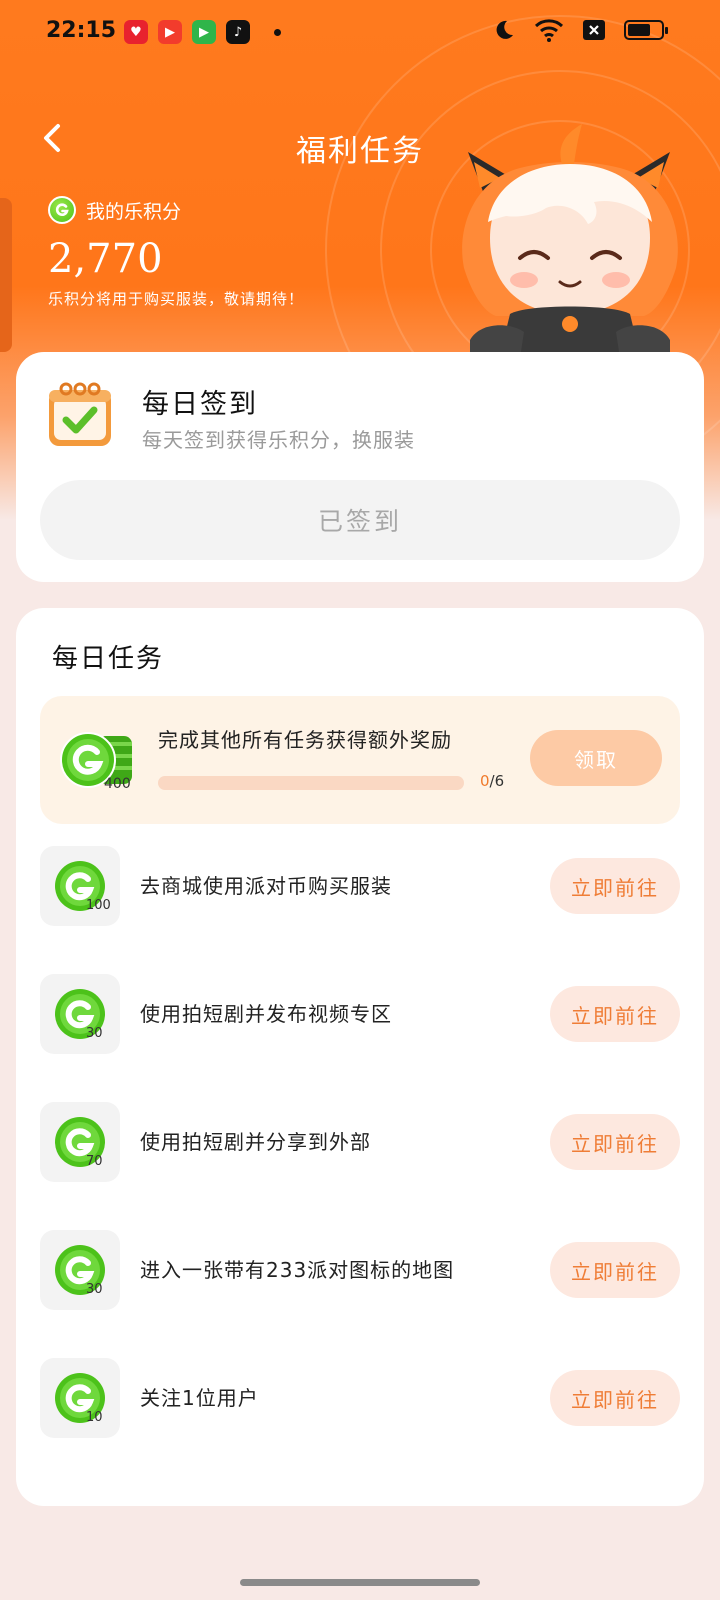  What do you see at coordinates (105, 259) in the screenshot?
I see `points-value: 2,770` at bounding box center [105, 259].